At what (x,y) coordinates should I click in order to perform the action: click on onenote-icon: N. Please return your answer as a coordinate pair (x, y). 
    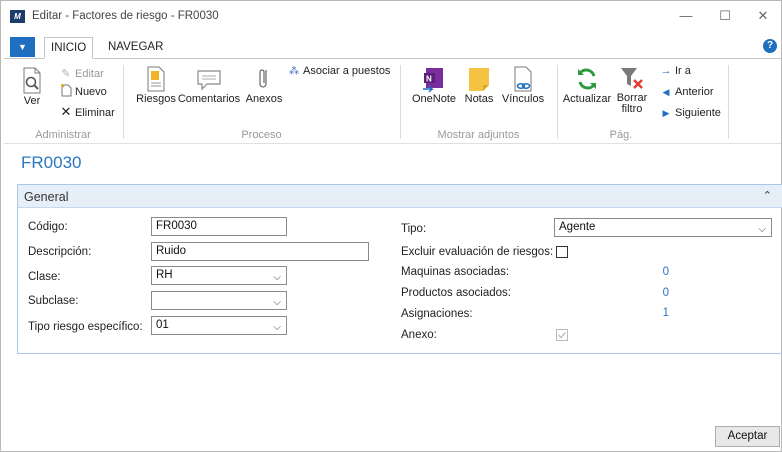
    Looking at the image, I should click on (434, 79).